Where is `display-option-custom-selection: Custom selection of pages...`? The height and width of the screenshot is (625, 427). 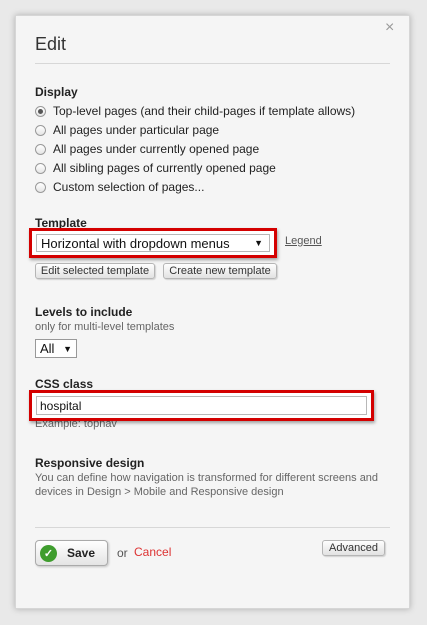 display-option-custom-selection: Custom selection of pages... is located at coordinates (119, 187).